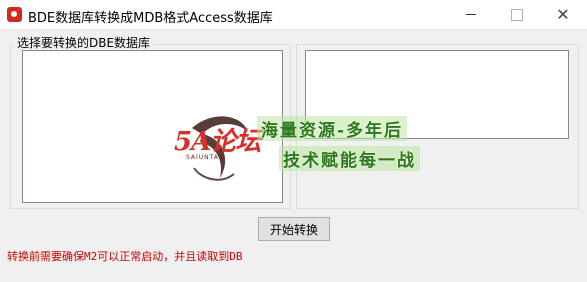  Describe the element at coordinates (205, 157) in the screenshot. I see `watermark-logo-subtext: SAIUNTAN` at that location.